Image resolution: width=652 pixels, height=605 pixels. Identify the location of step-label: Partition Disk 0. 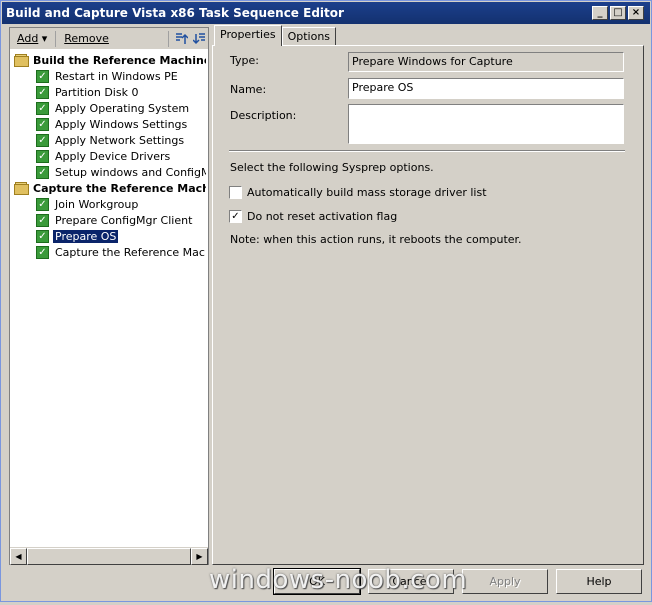
(97, 92).